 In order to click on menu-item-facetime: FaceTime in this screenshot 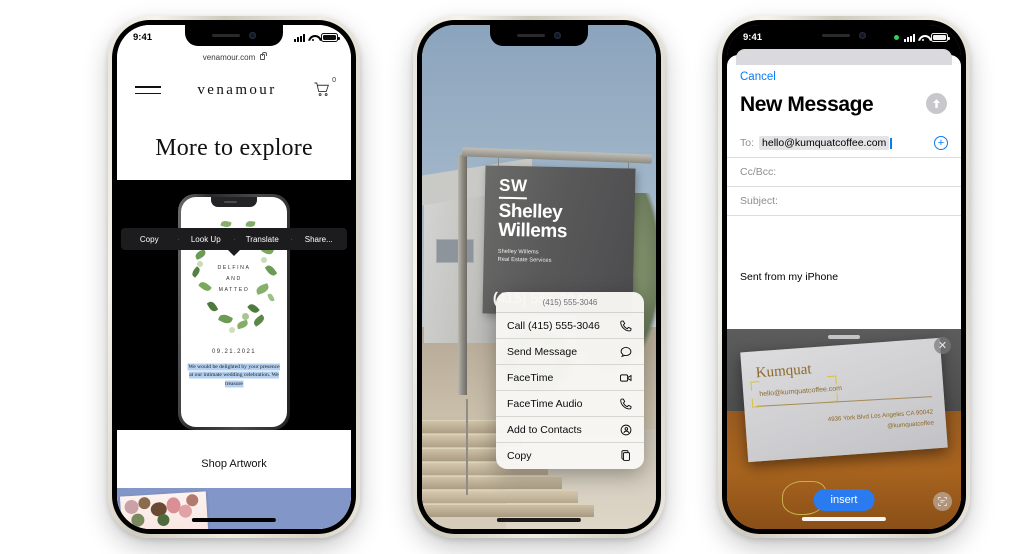, I will do `click(570, 378)`.